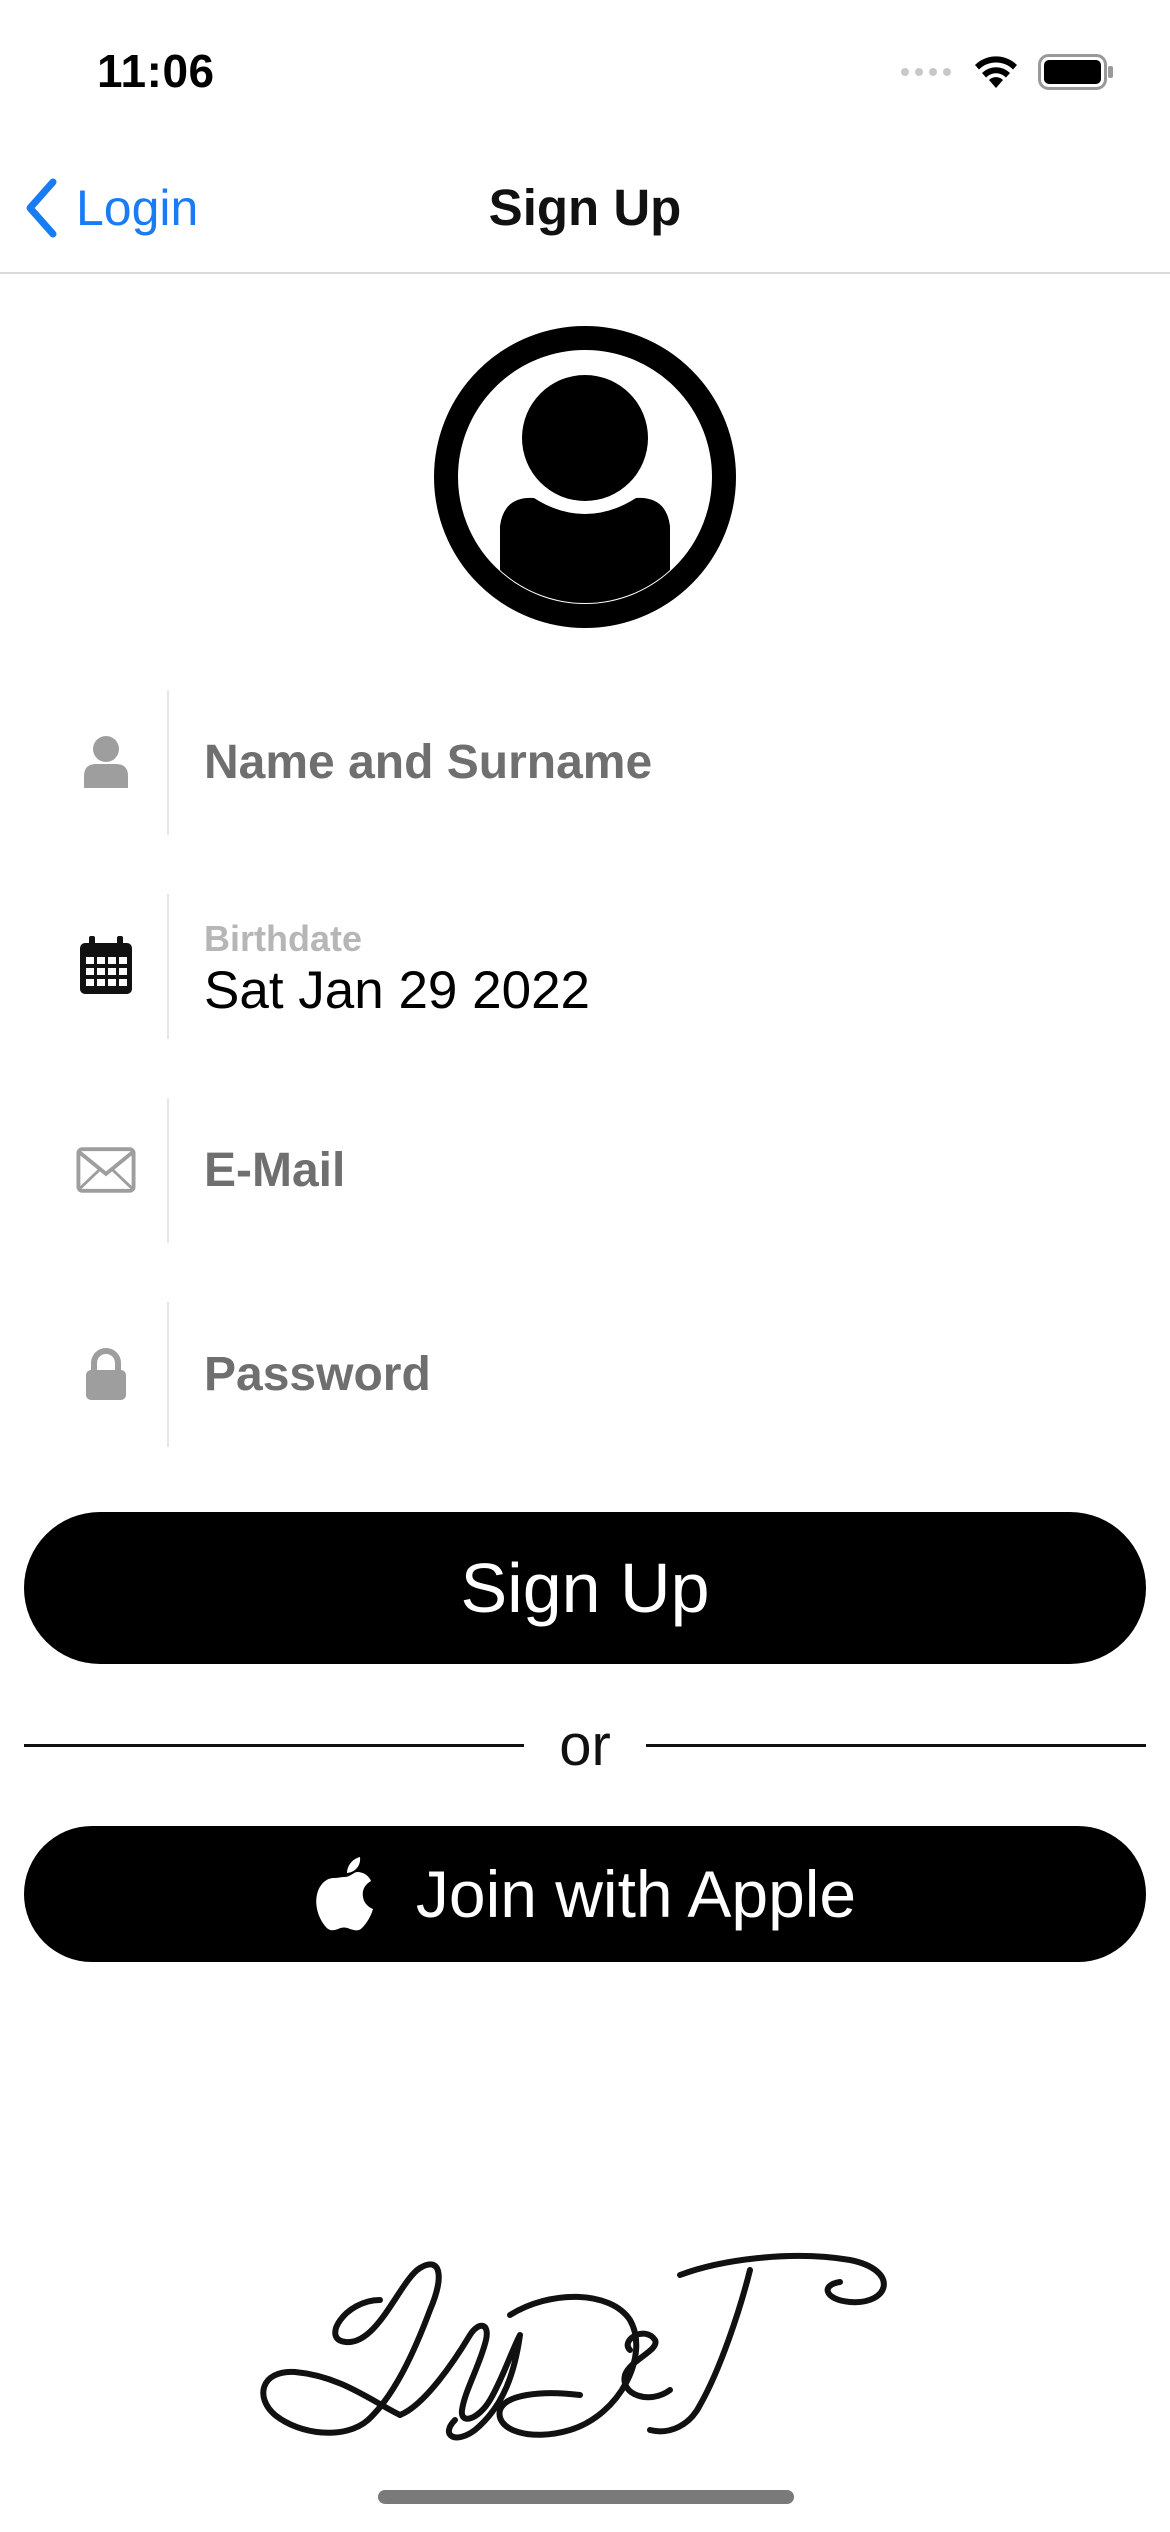  I want to click on avatar-icon, so click(585, 477).